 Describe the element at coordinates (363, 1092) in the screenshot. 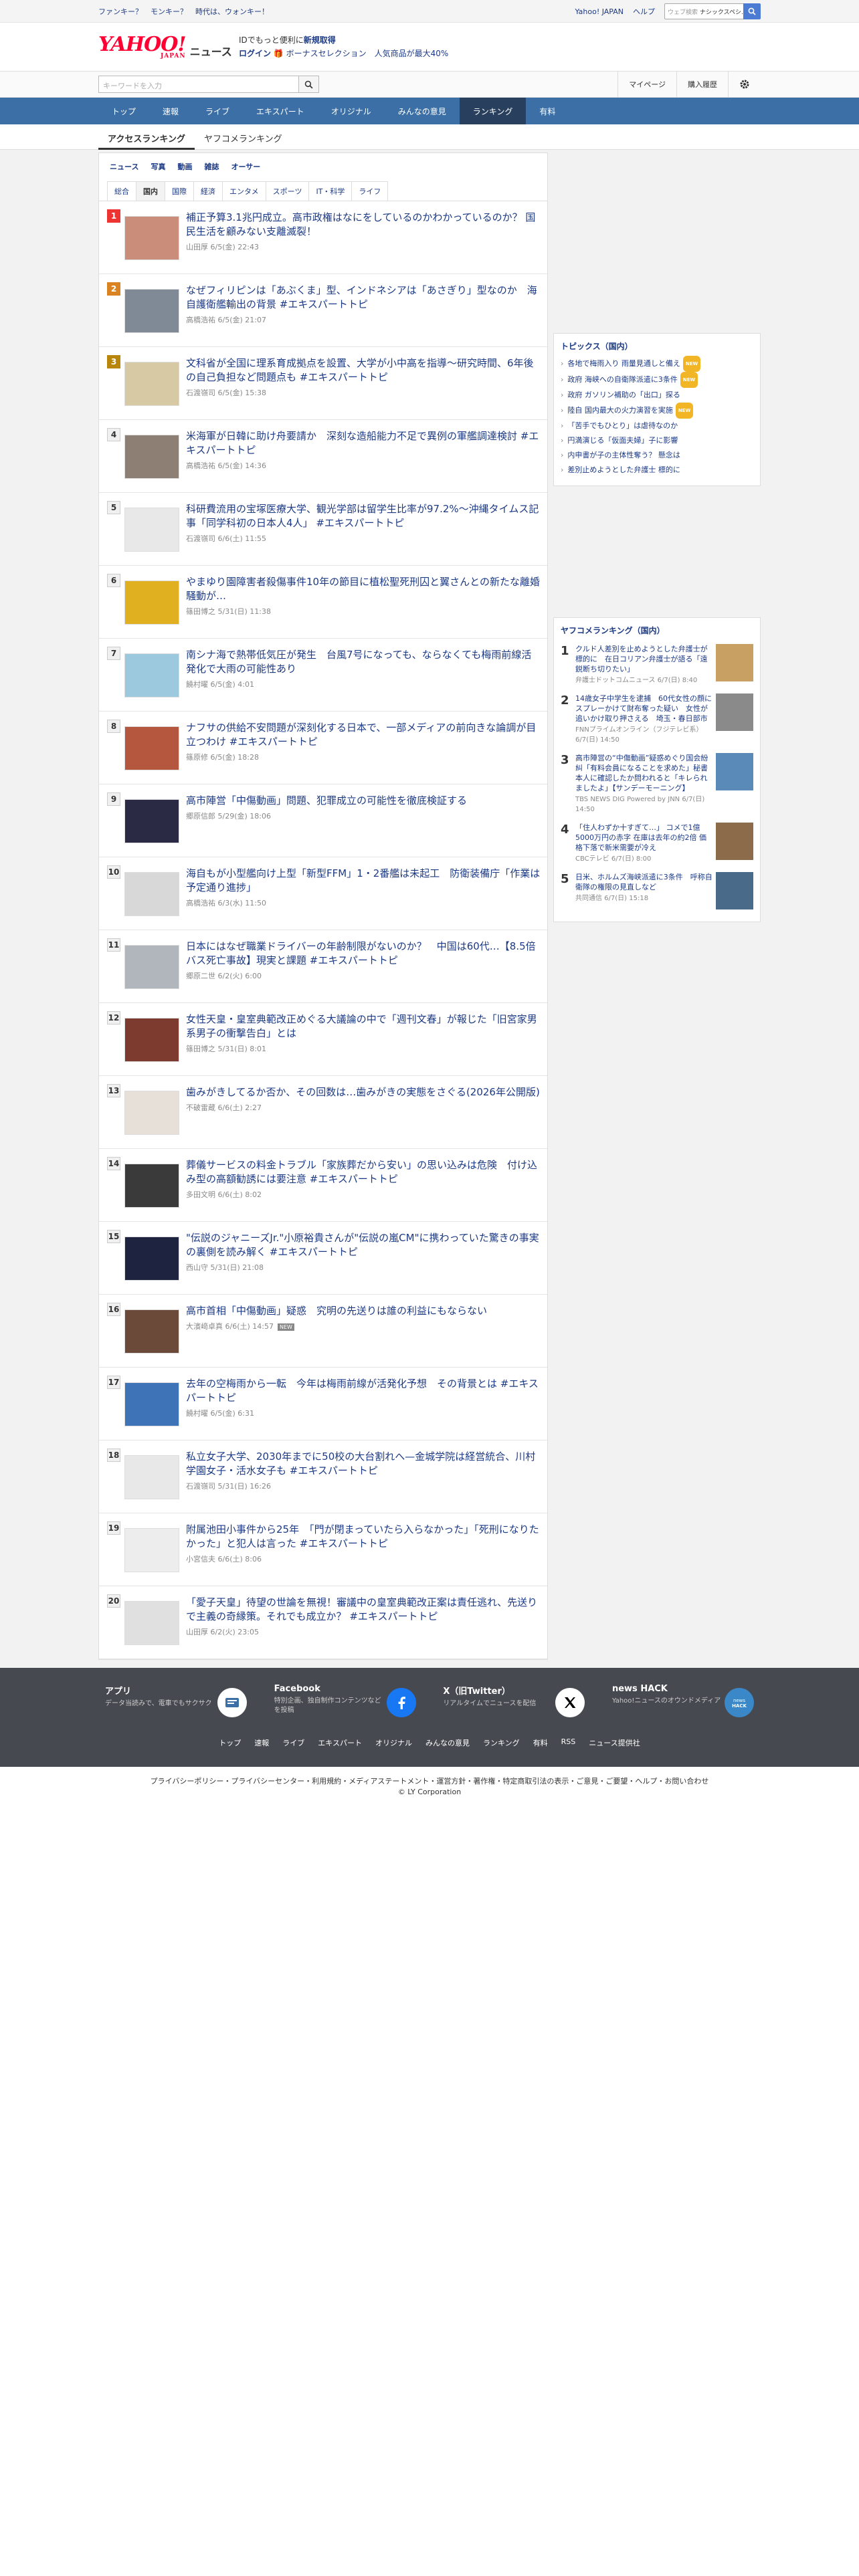

I see `article-title: 歯みがきしてるか否か、その回数は…歯みがきの実態をさぐる(2026年公開版)` at that location.